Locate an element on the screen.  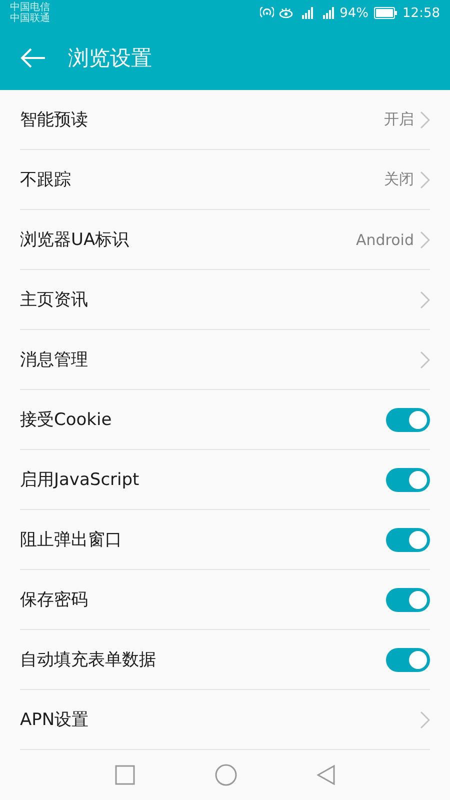
setting-label: APN设置 is located at coordinates (54, 719).